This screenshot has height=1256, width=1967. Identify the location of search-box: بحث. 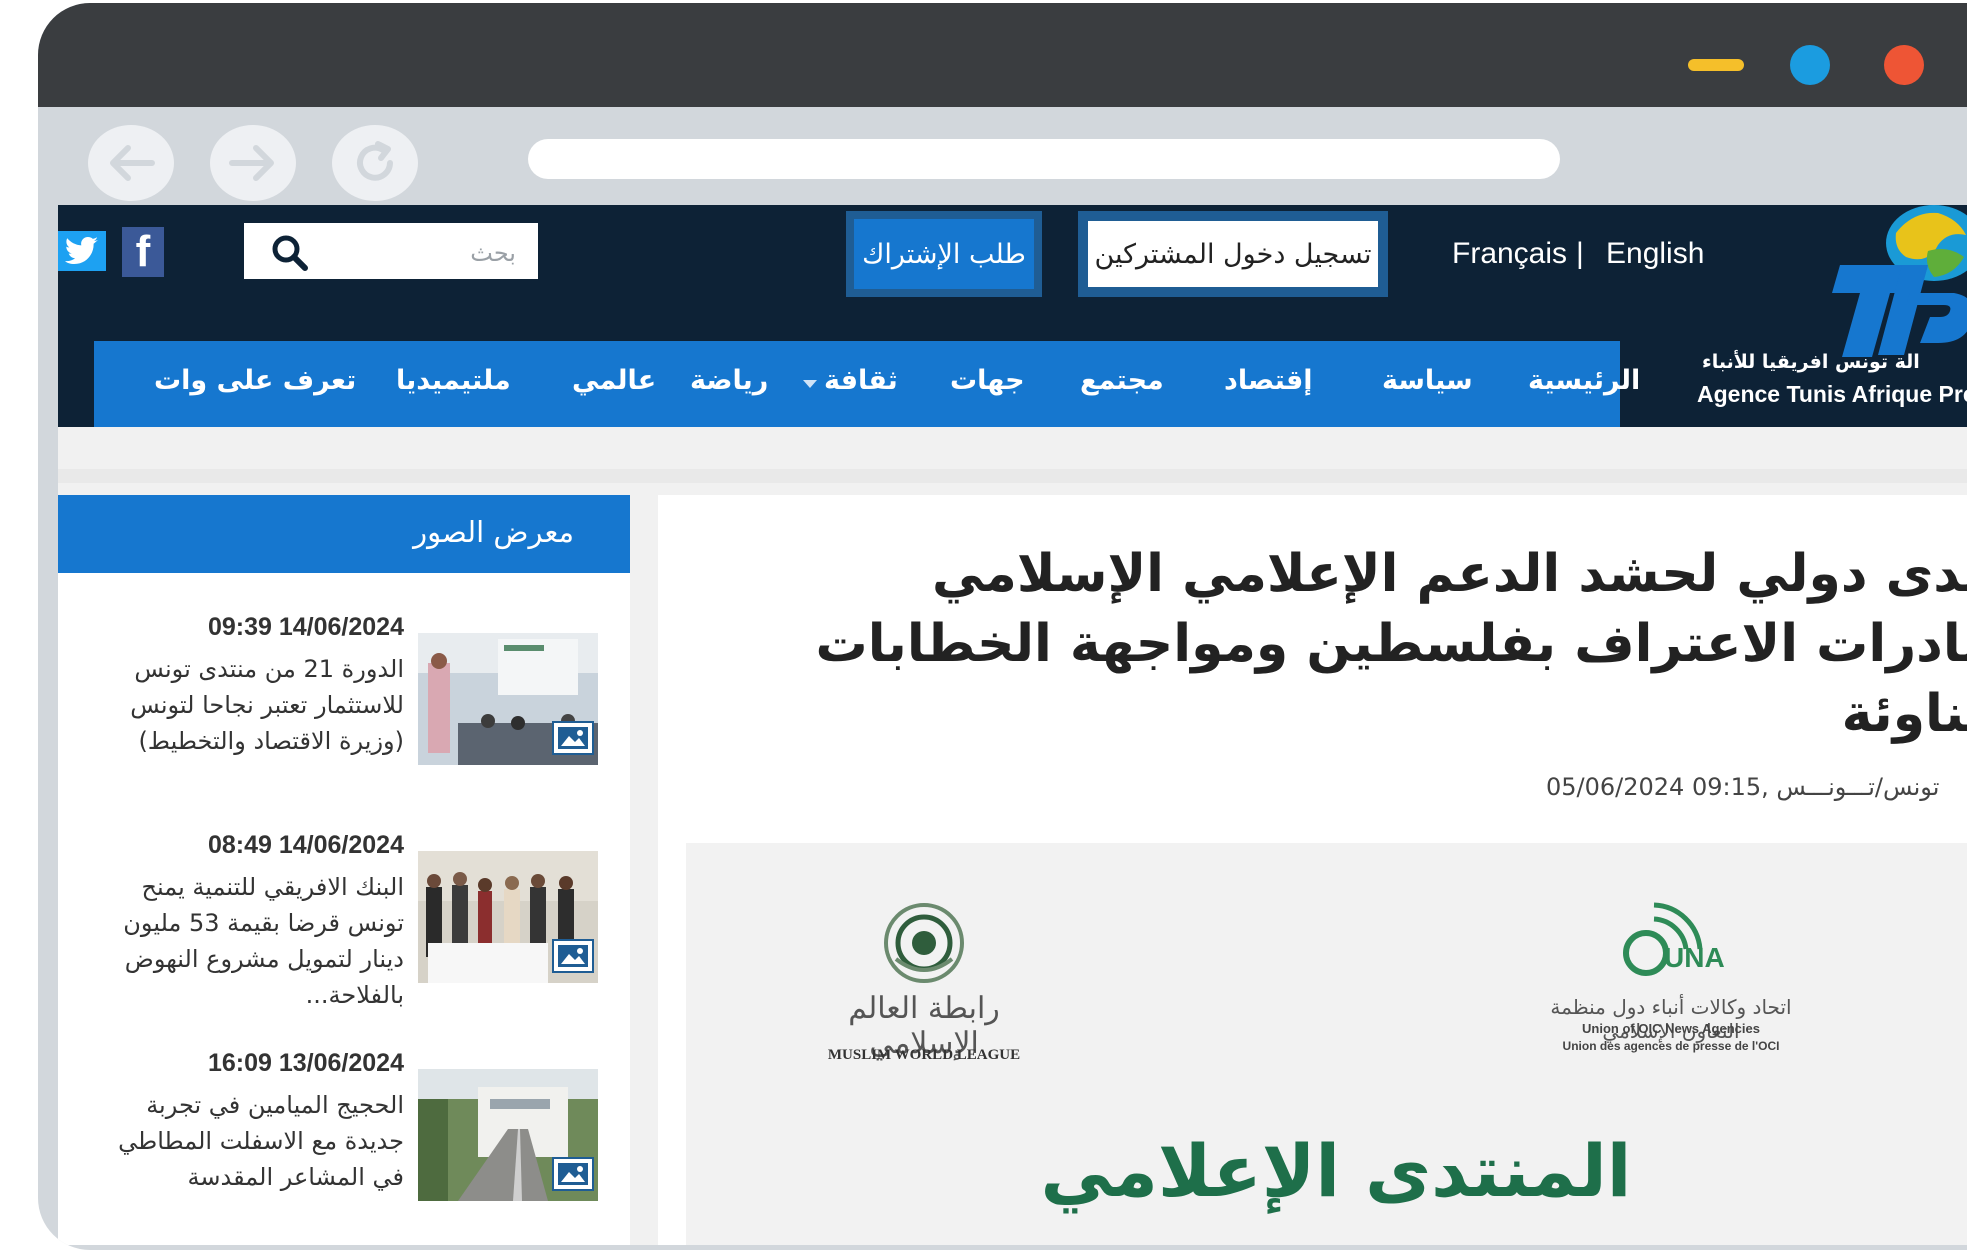
(391, 251).